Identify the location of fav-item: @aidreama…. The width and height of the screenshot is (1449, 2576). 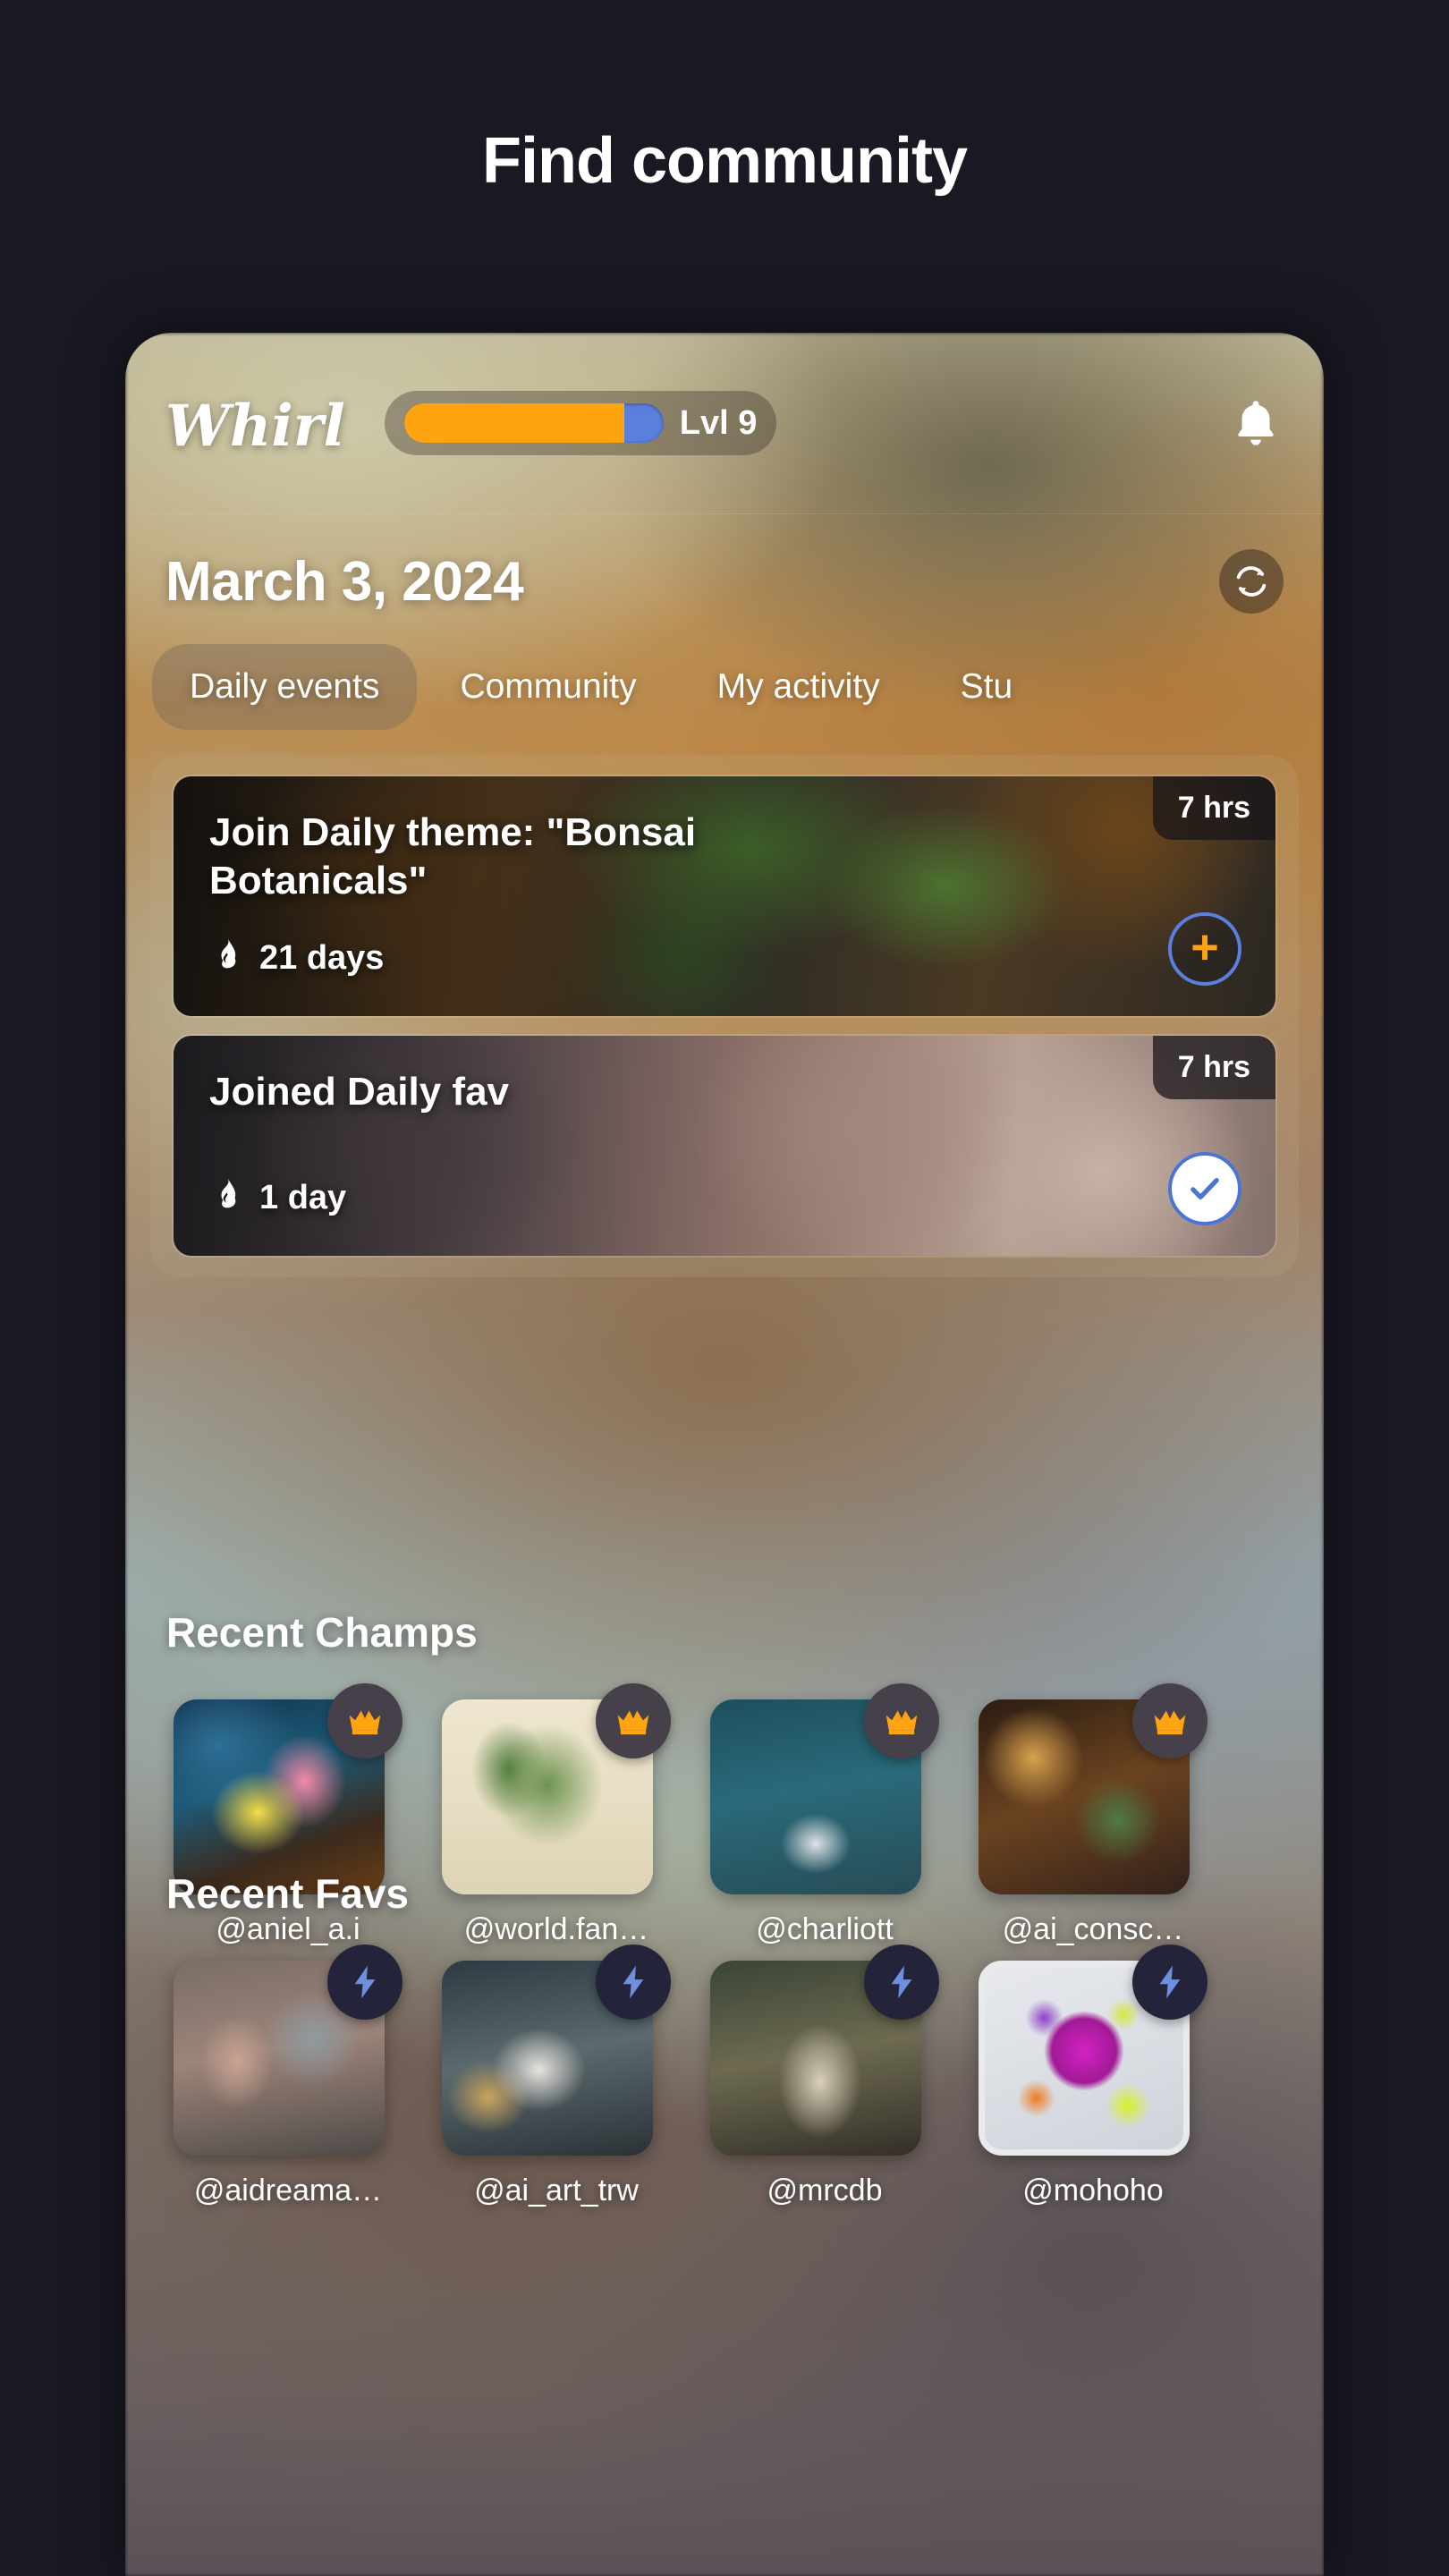
(288, 2076).